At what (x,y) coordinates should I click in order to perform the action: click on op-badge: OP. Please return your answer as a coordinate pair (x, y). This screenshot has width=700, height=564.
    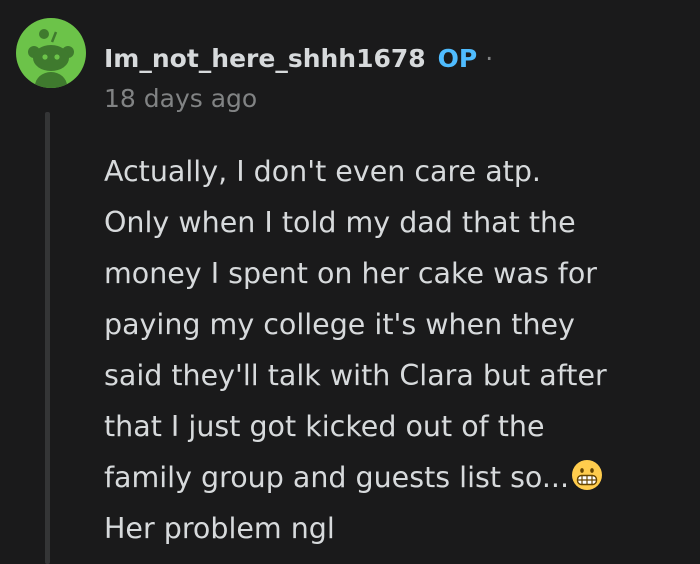
    Looking at the image, I should click on (457, 58).